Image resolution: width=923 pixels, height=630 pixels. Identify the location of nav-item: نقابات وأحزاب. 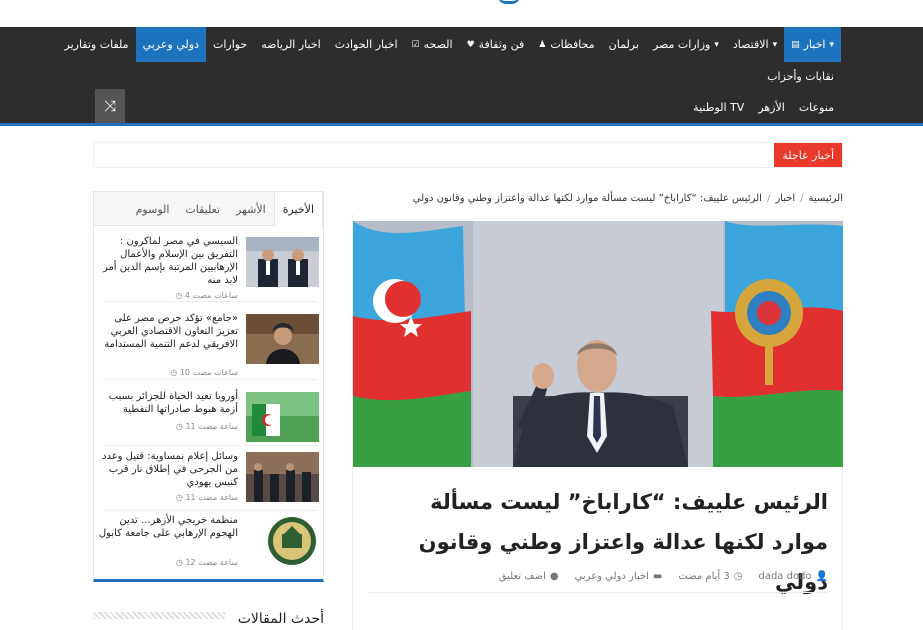
(800, 76).